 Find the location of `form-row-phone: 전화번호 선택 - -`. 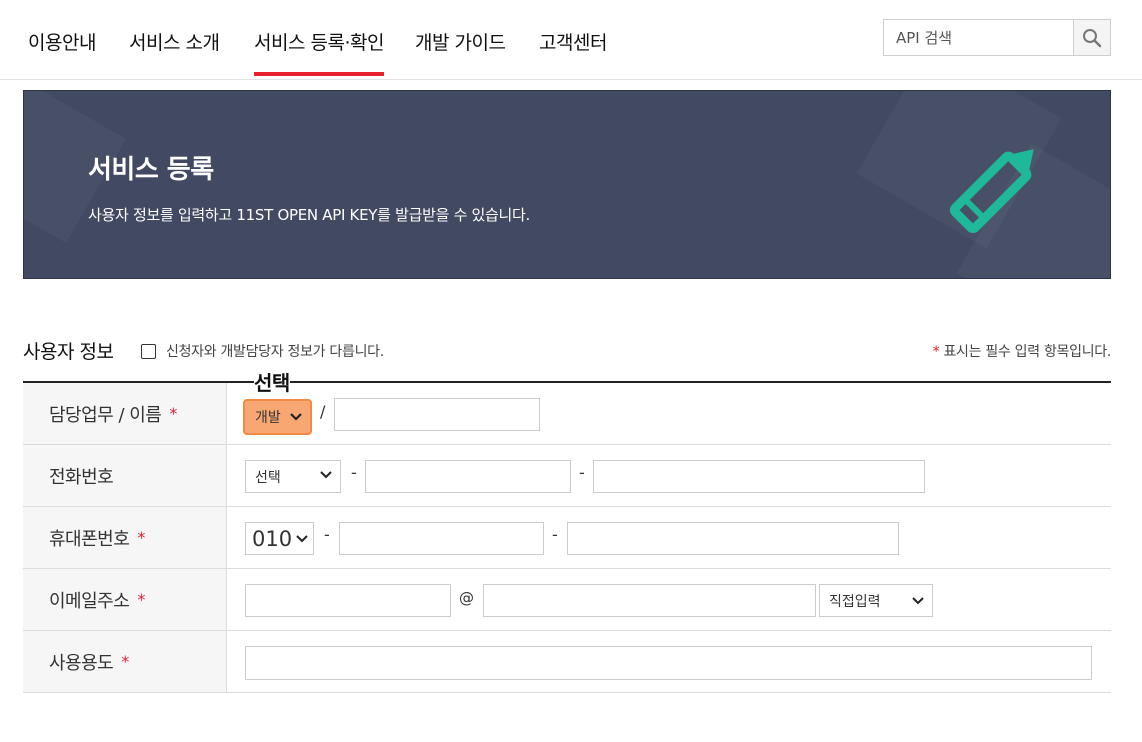

form-row-phone: 전화번호 선택 - - is located at coordinates (567, 476).